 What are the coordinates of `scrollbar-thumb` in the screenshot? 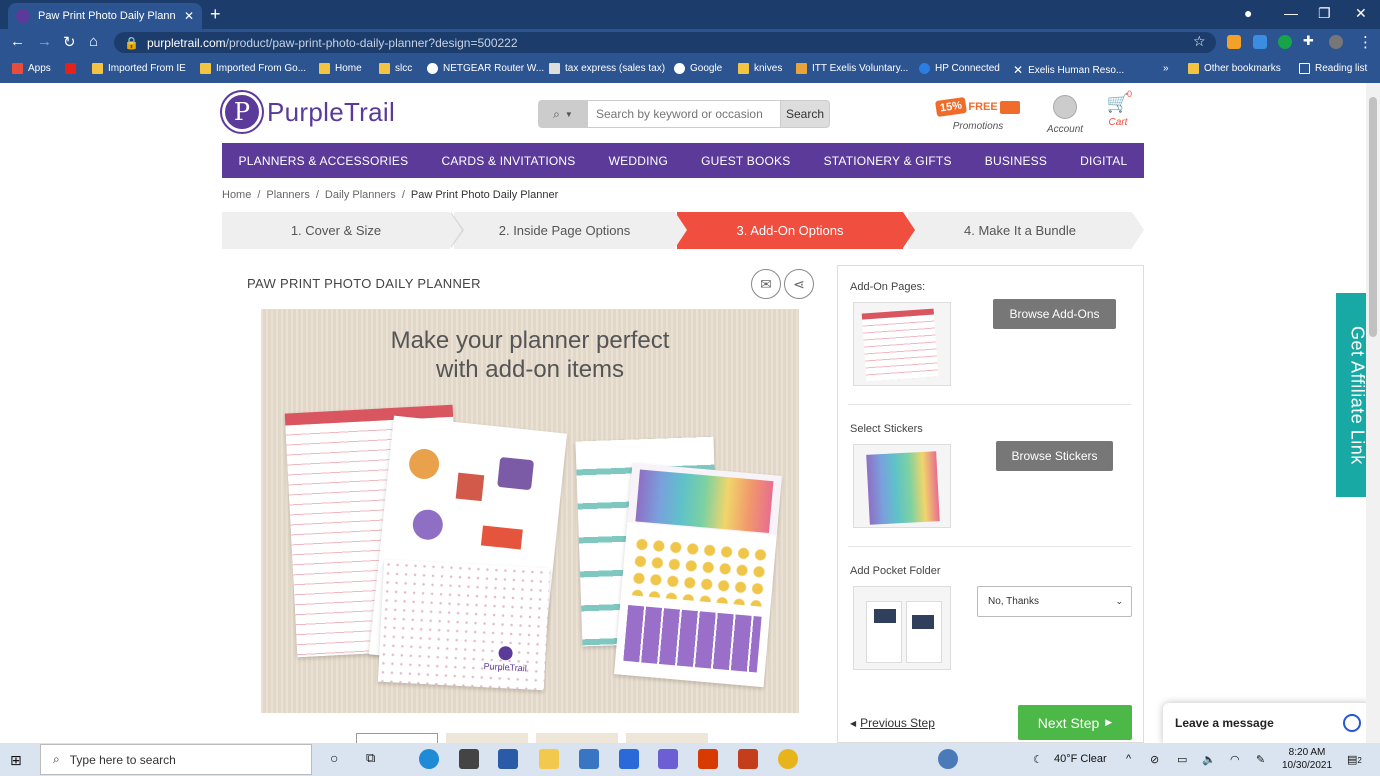 It's located at (1373, 217).